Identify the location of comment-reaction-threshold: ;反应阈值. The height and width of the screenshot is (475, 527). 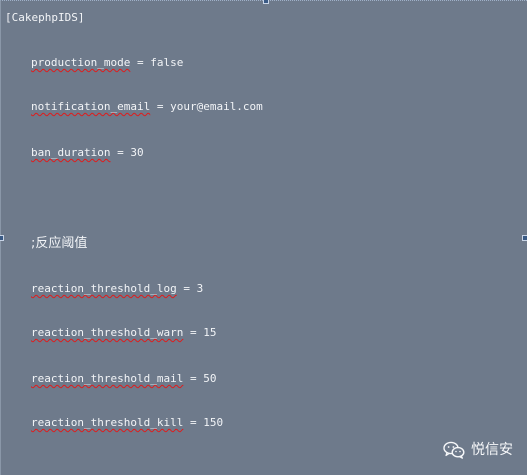
(59, 243).